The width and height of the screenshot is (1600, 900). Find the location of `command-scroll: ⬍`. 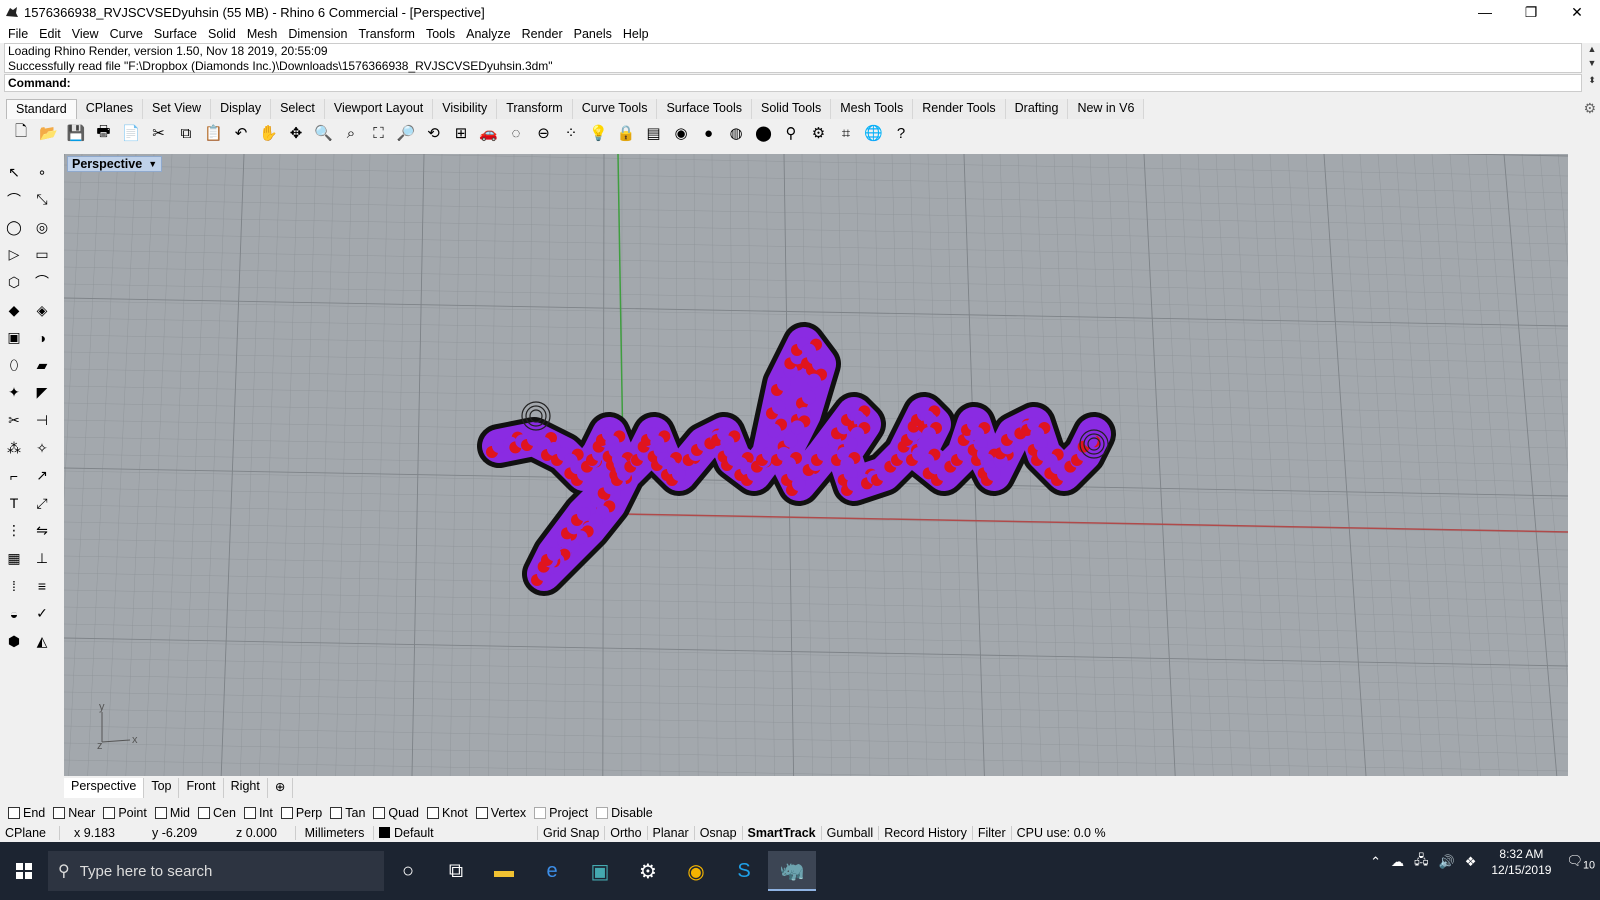

command-scroll: ⬍ is located at coordinates (1592, 80).